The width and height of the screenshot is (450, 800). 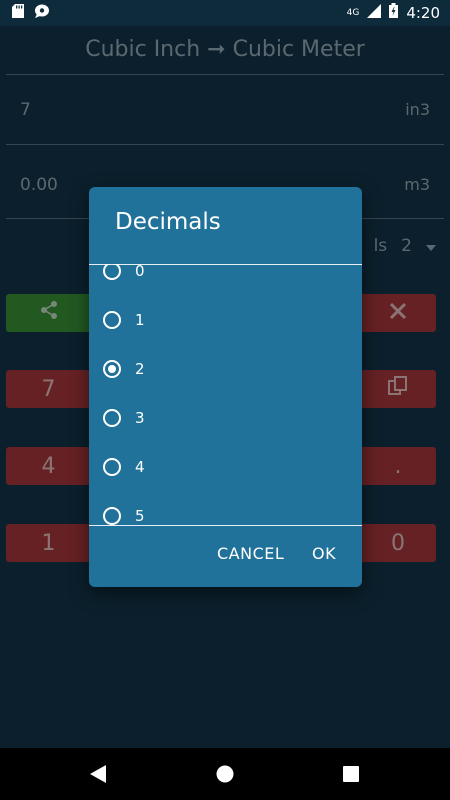 I want to click on dialog-bottom-divider, so click(x=225, y=525).